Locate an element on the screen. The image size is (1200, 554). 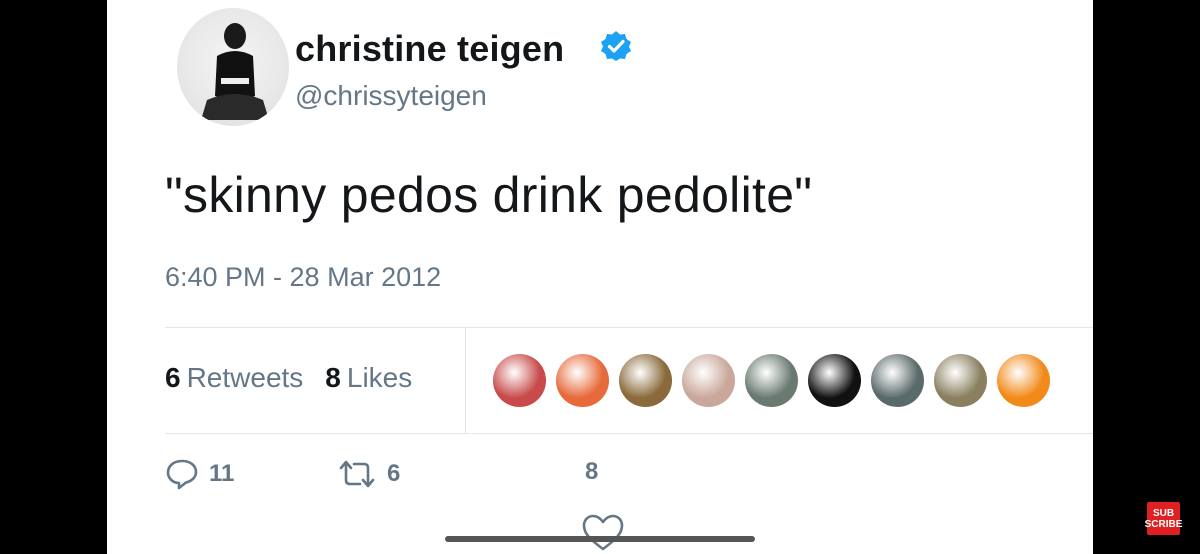
display-name: christine teigen is located at coordinates (429, 49).